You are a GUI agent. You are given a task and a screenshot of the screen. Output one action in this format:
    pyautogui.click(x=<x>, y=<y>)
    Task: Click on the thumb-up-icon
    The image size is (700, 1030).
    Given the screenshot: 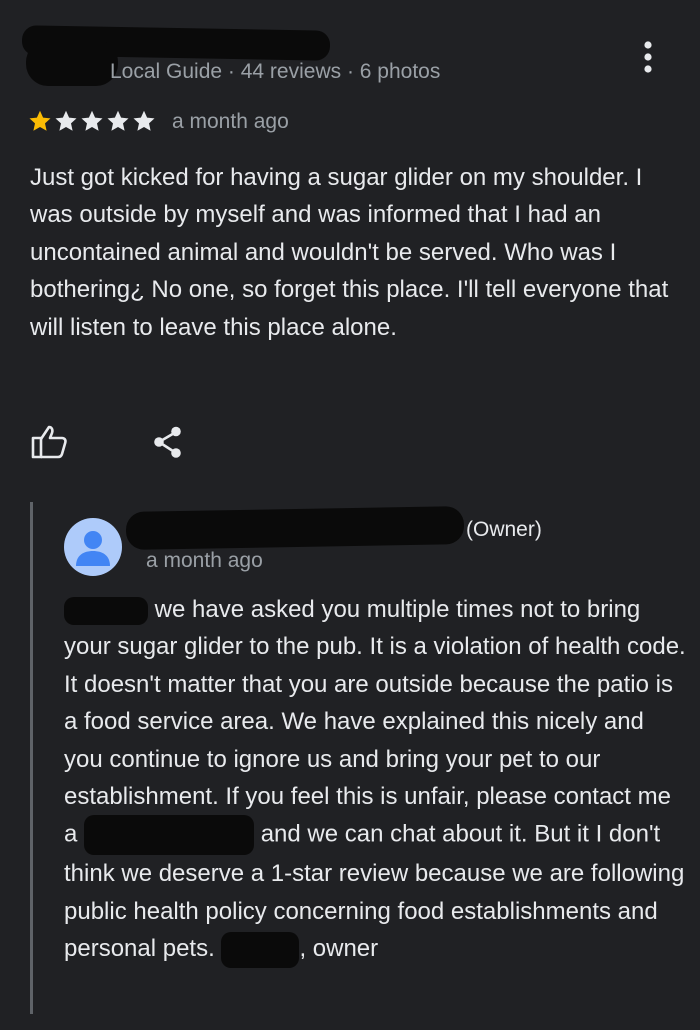 What is the action you would take?
    pyautogui.click(x=49, y=444)
    